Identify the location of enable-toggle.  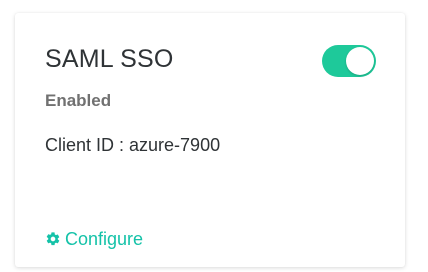
(349, 61).